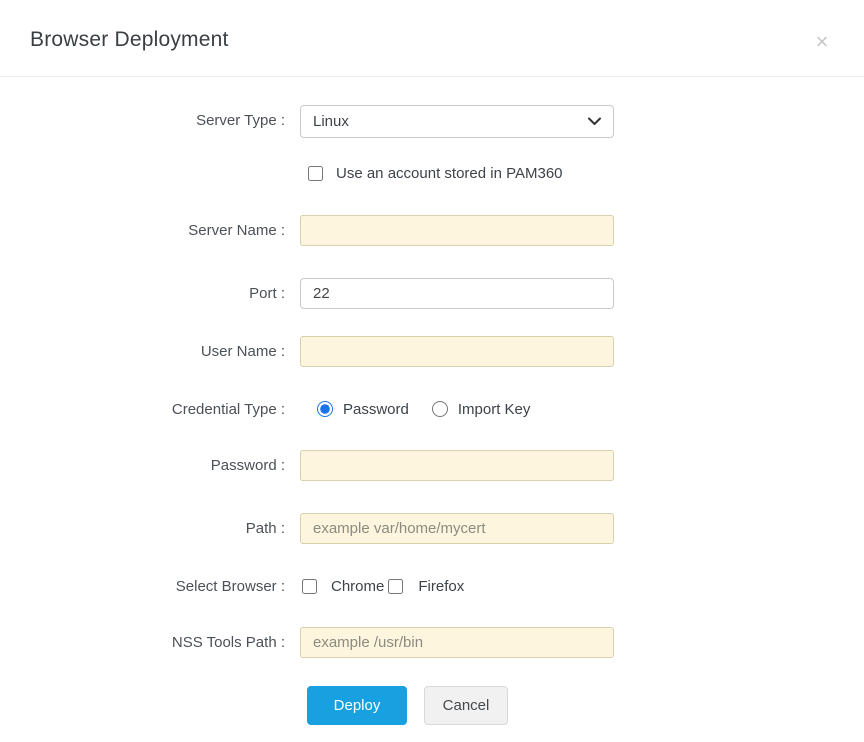  I want to click on nss-tools-path-row: NSS Tools Path :, so click(432, 642).